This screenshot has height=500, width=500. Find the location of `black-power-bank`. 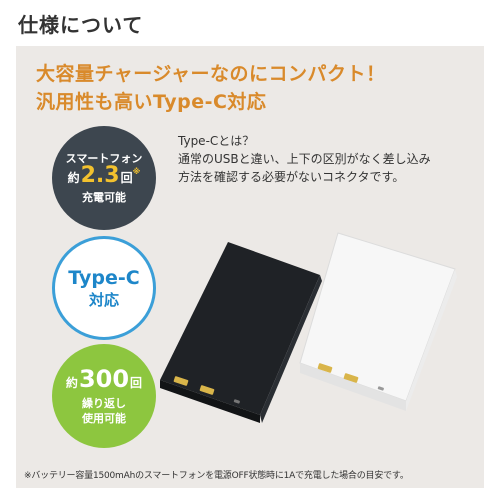

black-power-bank is located at coordinates (241, 332).